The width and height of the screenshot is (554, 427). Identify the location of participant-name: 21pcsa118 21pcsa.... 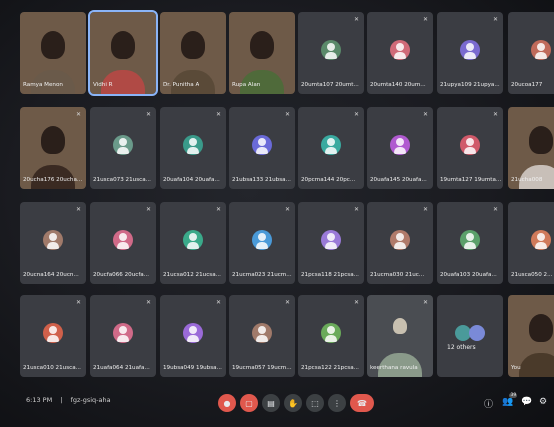
(330, 275).